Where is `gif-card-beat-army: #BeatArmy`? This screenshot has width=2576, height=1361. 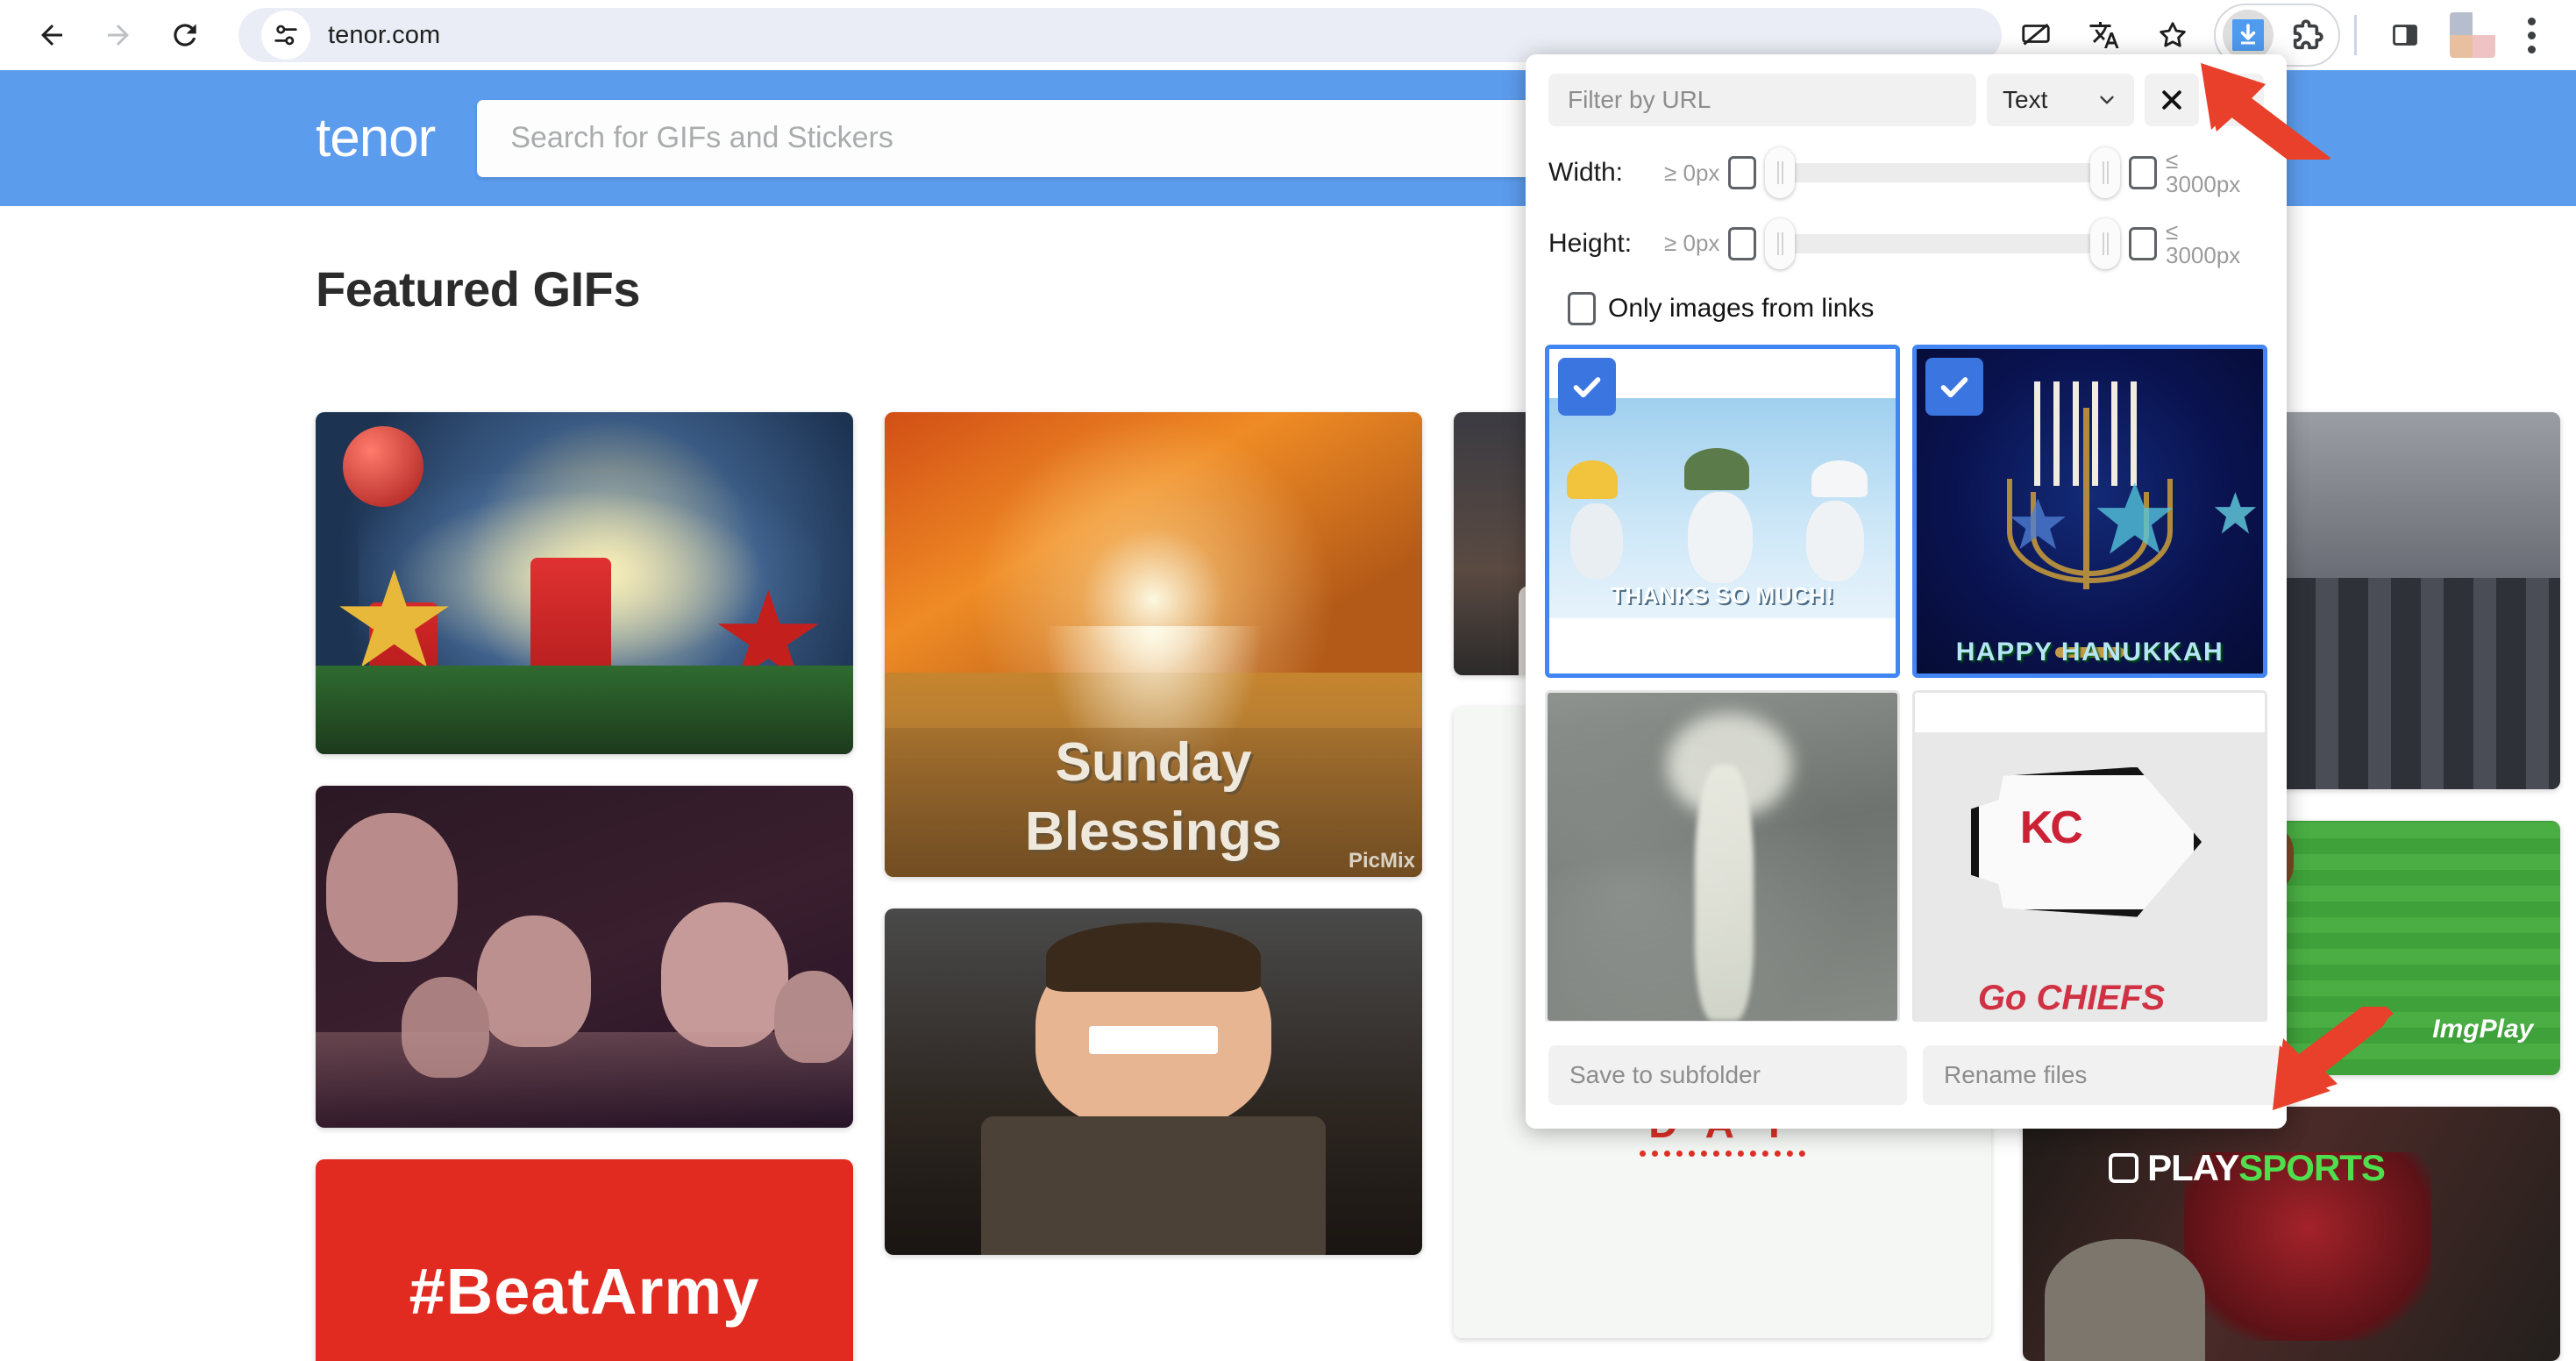 gif-card-beat-army: #BeatArmy is located at coordinates (584, 1260).